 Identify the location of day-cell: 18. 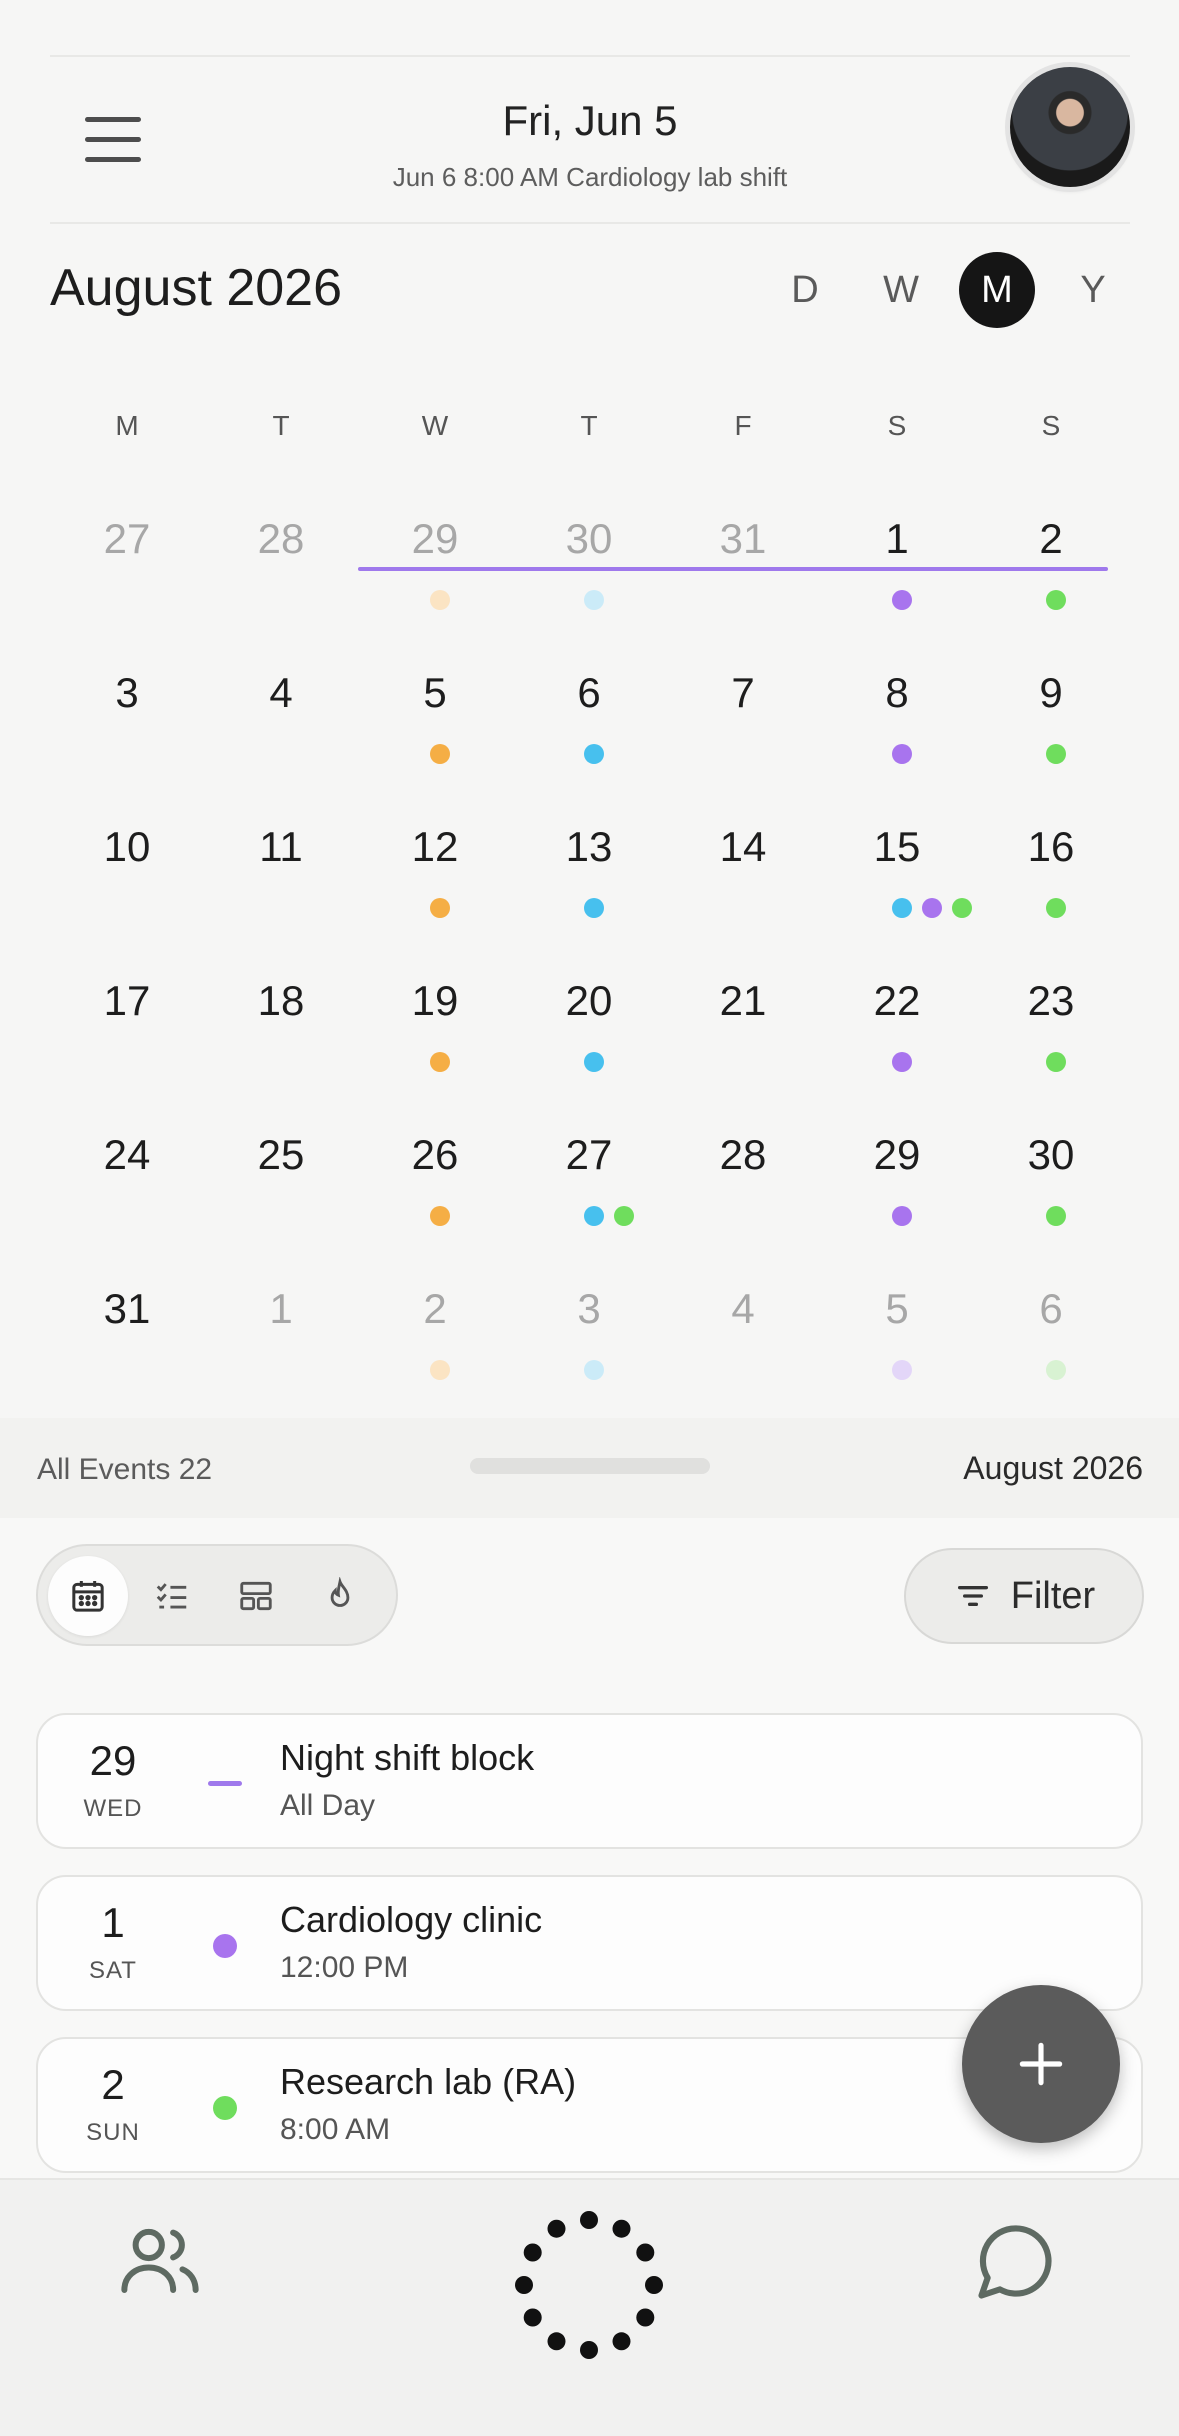
(281, 1039).